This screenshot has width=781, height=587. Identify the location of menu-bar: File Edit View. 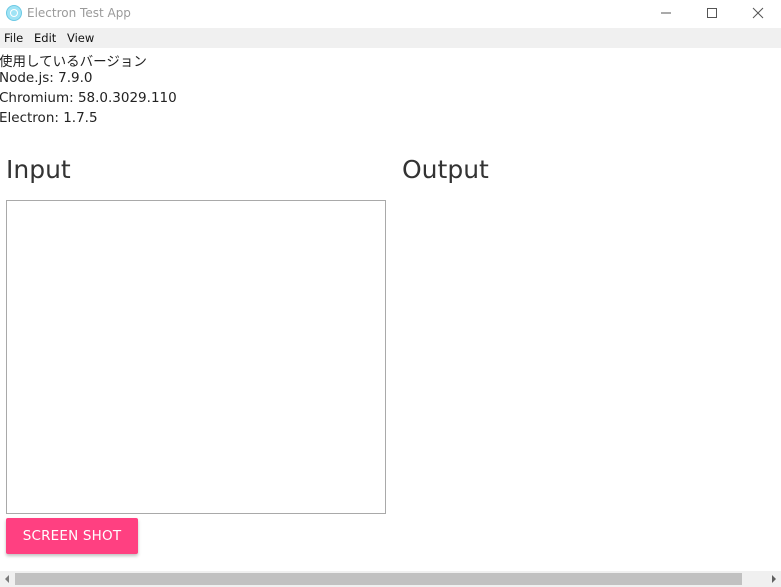
(390, 38).